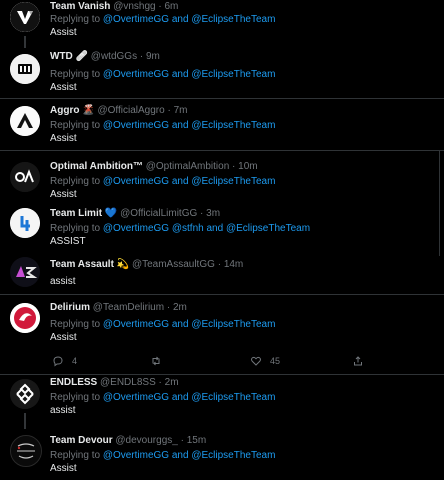 This screenshot has width=444, height=480. What do you see at coordinates (75, 361) in the screenshot?
I see `reply-count: 4` at bounding box center [75, 361].